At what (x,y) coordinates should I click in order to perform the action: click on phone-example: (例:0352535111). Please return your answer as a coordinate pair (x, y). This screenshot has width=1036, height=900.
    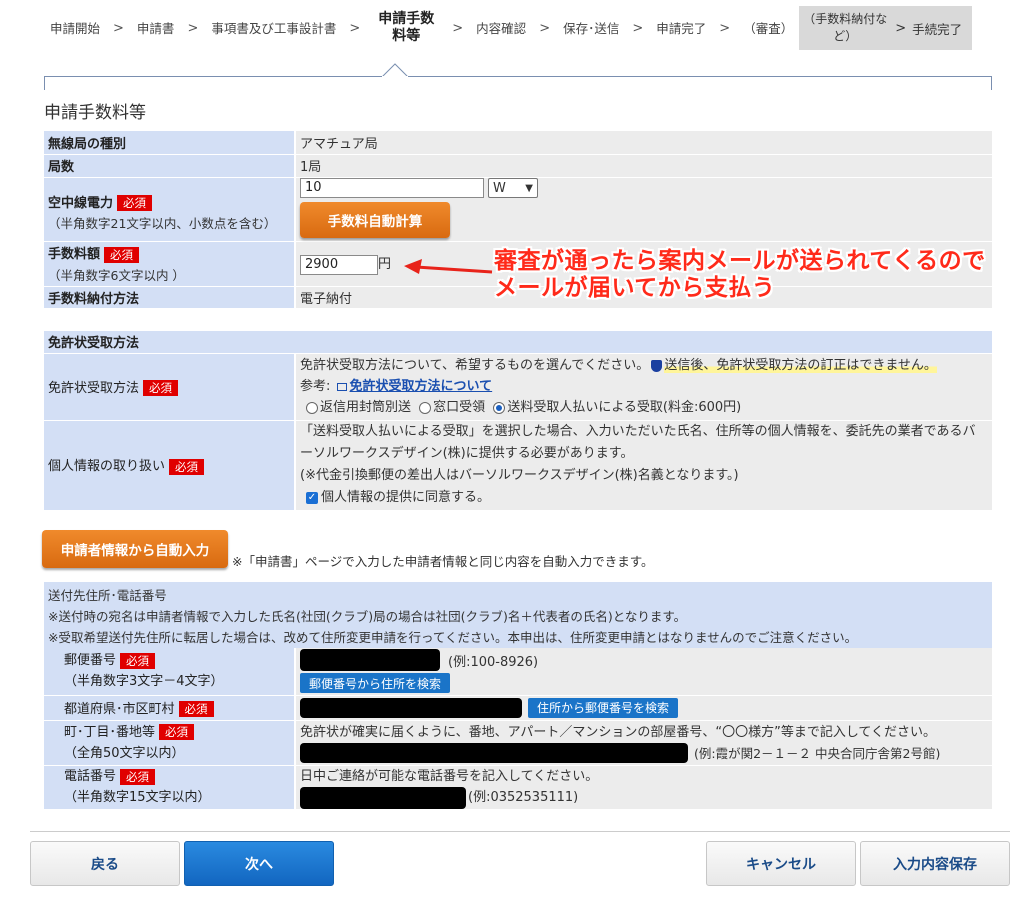
    Looking at the image, I should click on (523, 797).